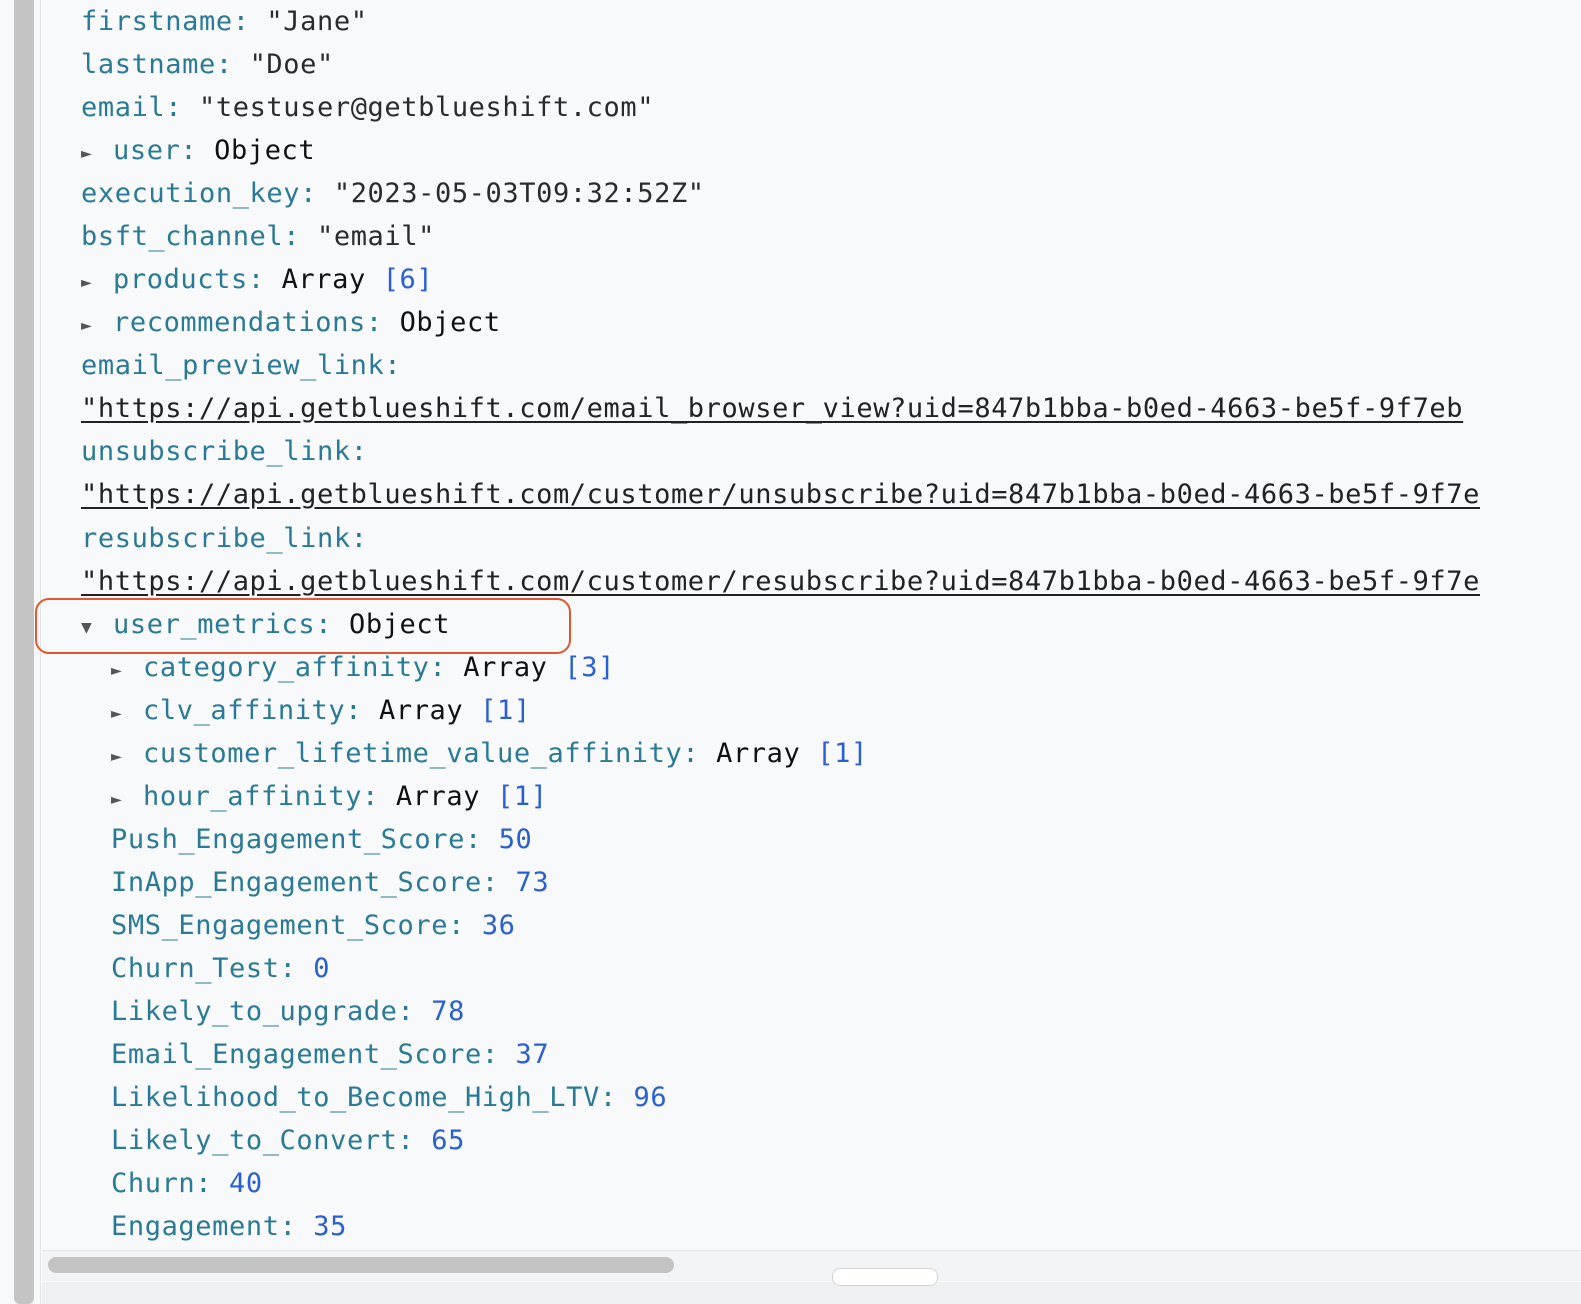 The width and height of the screenshot is (1581, 1304). Describe the element at coordinates (252, 796) in the screenshot. I see `key-label: hour_affinity` at that location.